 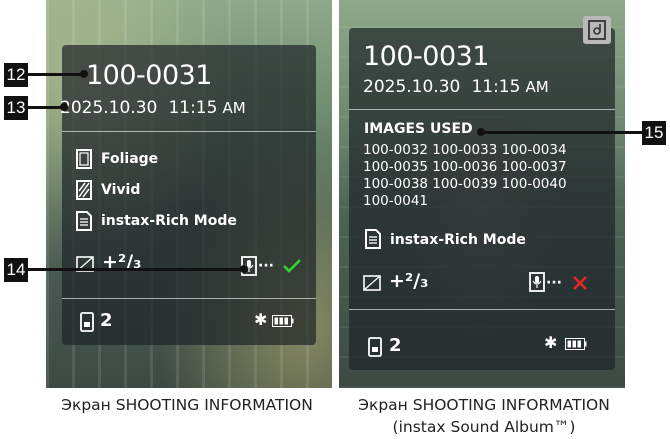 What do you see at coordinates (130, 159) in the screenshot?
I see `film-simulation-label: Foliage` at bounding box center [130, 159].